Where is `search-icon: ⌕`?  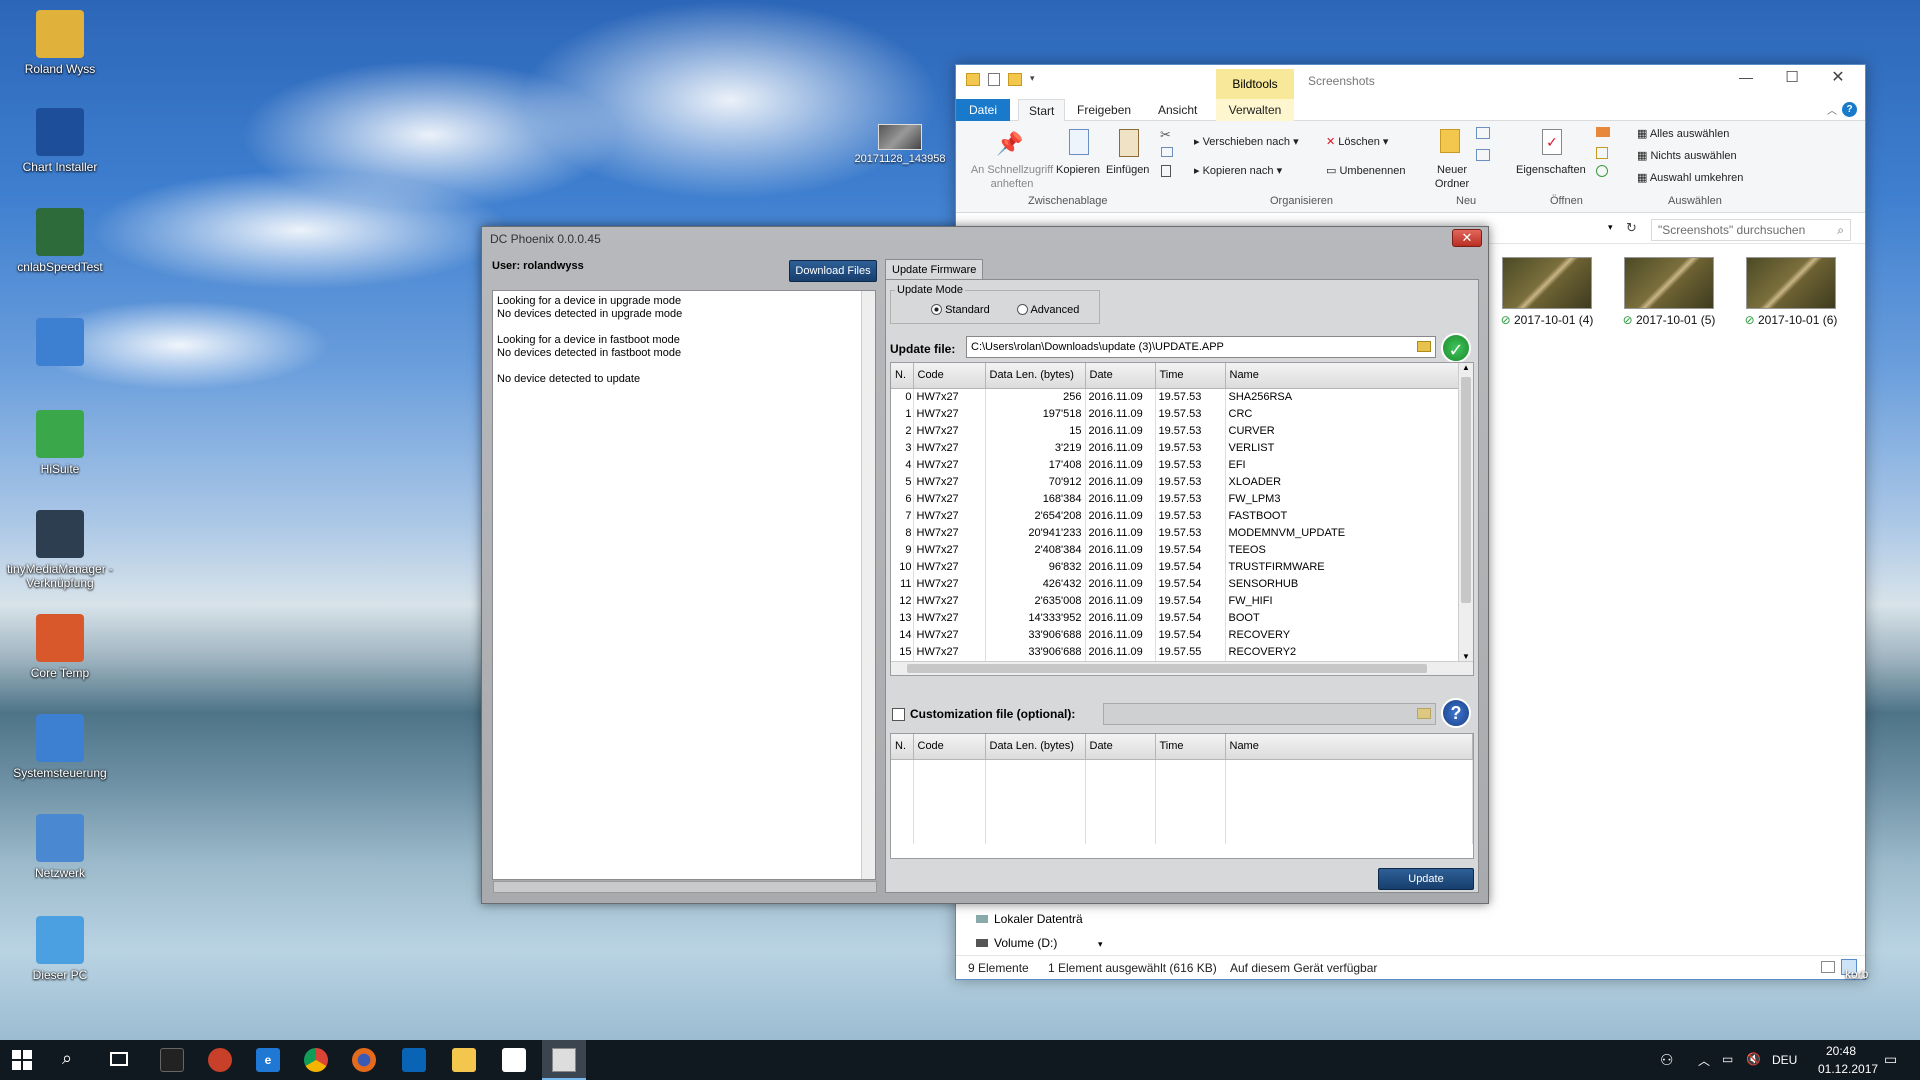 search-icon: ⌕ is located at coordinates (67, 1058).